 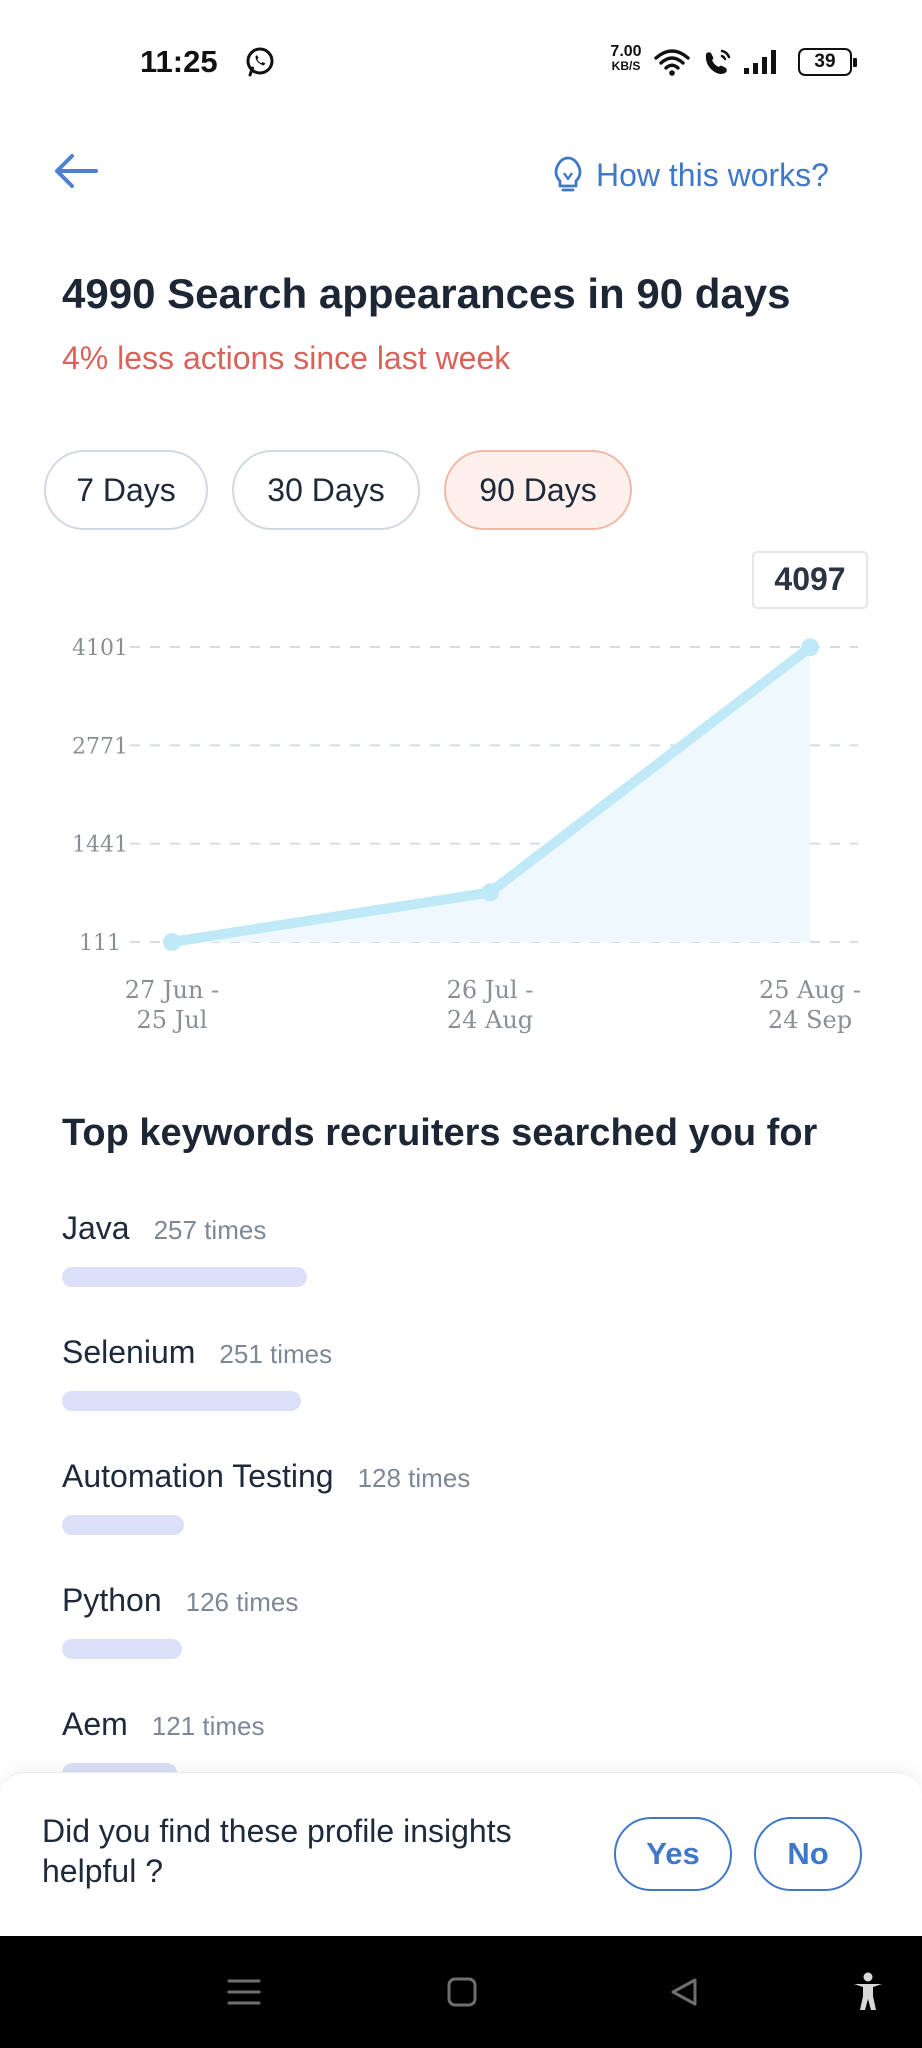 I want to click on keywords-title: Top keywords recruiters searched you for, so click(x=440, y=1133).